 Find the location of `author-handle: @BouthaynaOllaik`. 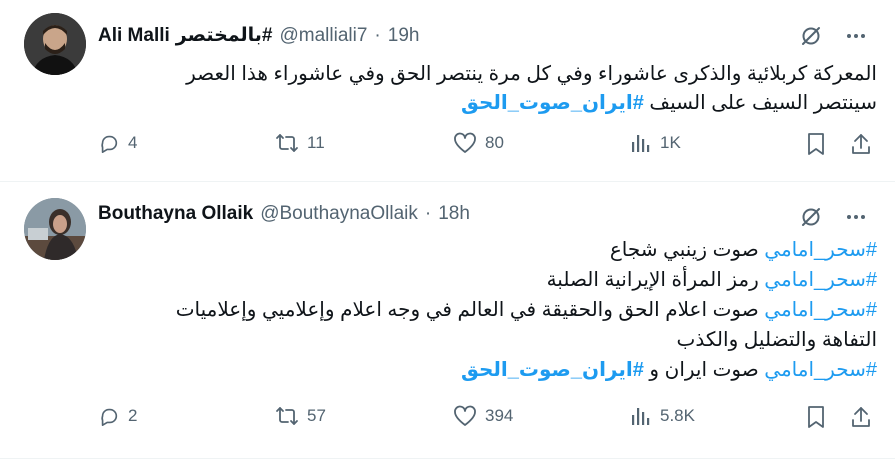

author-handle: @BouthaynaOllaik is located at coordinates (339, 214).